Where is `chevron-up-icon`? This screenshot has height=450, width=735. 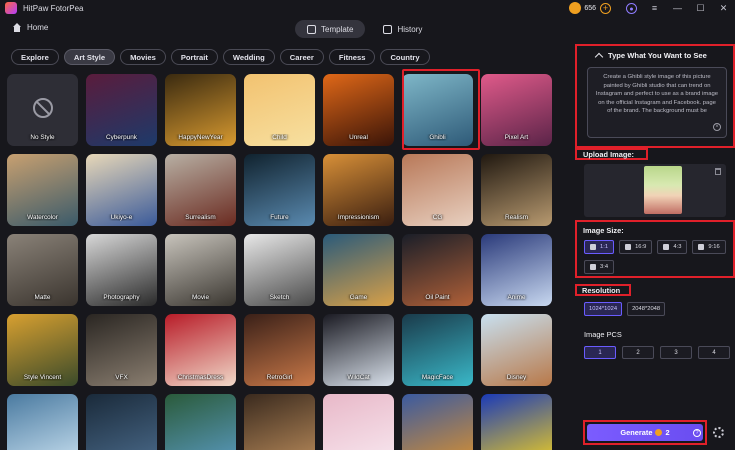 chevron-up-icon is located at coordinates (599, 57).